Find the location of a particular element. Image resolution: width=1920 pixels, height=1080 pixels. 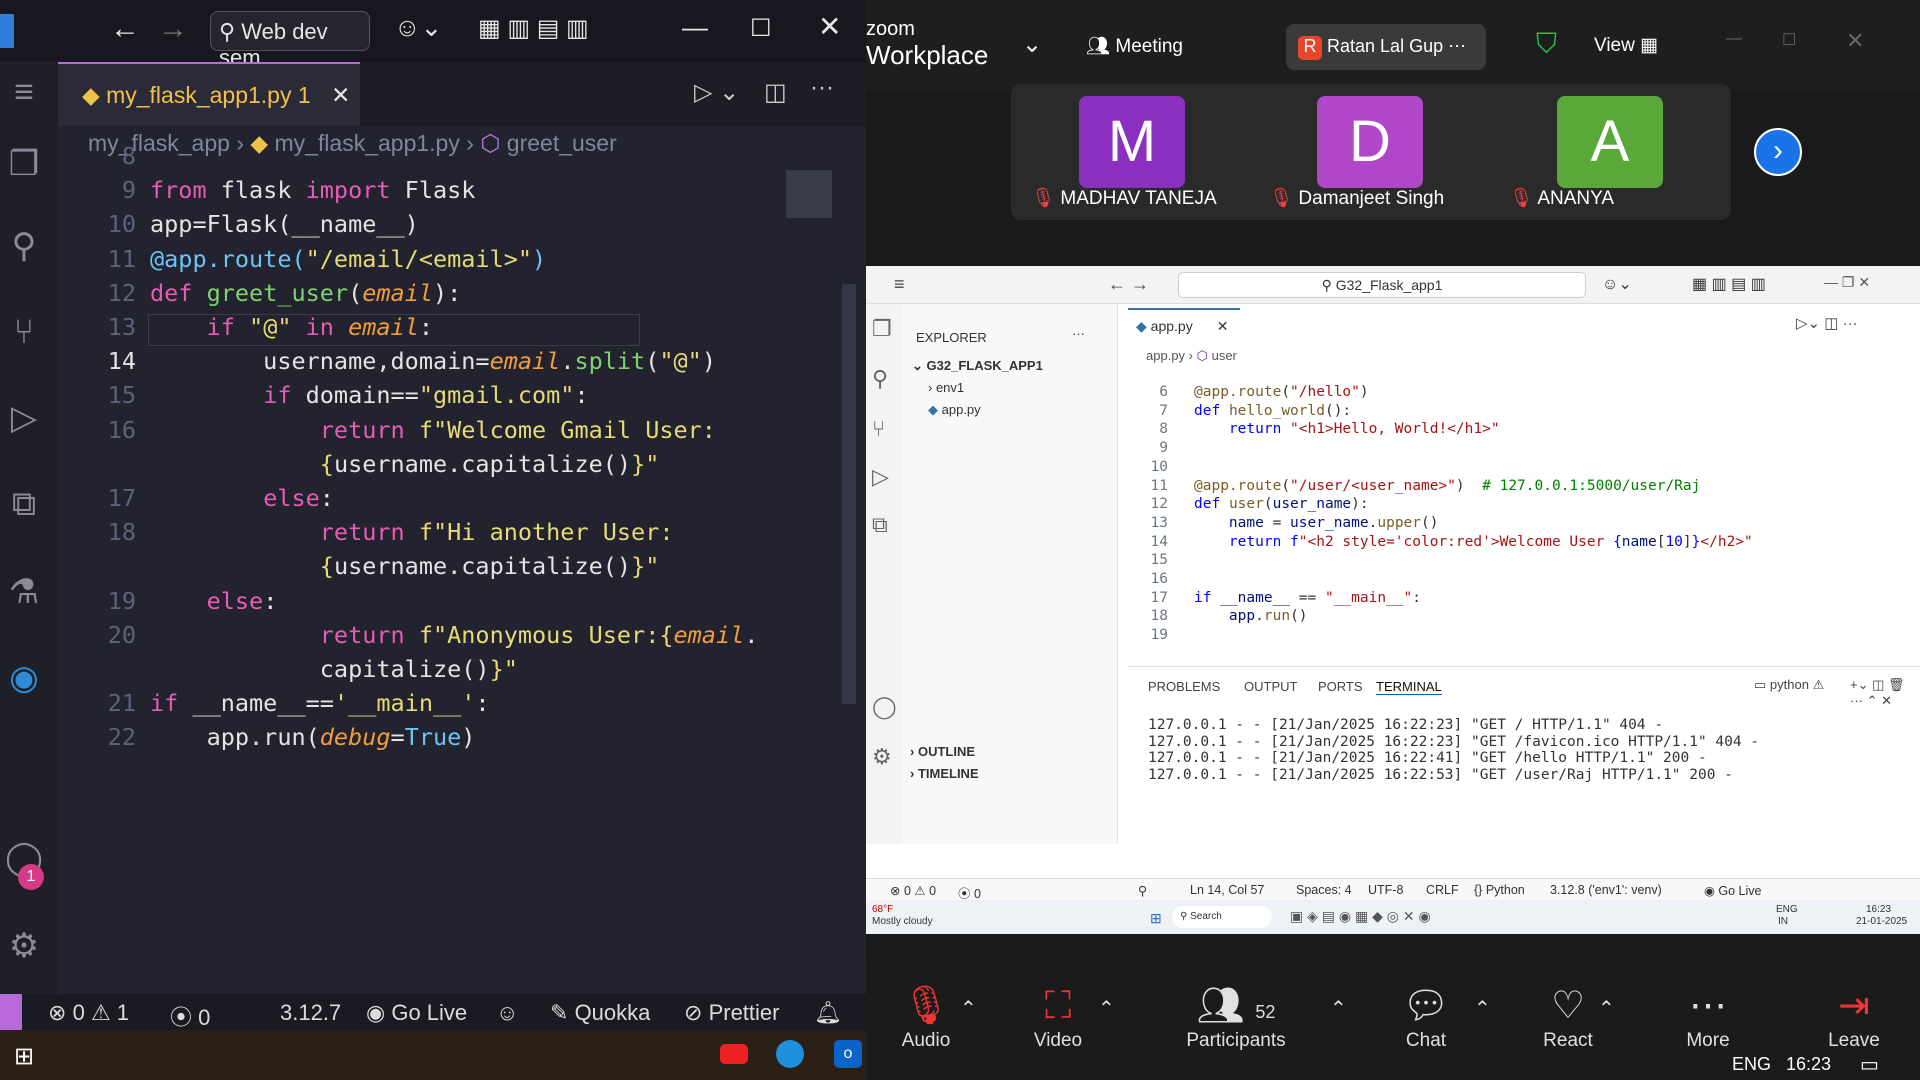

copilot-status-icon: ☺ is located at coordinates (507, 1013).